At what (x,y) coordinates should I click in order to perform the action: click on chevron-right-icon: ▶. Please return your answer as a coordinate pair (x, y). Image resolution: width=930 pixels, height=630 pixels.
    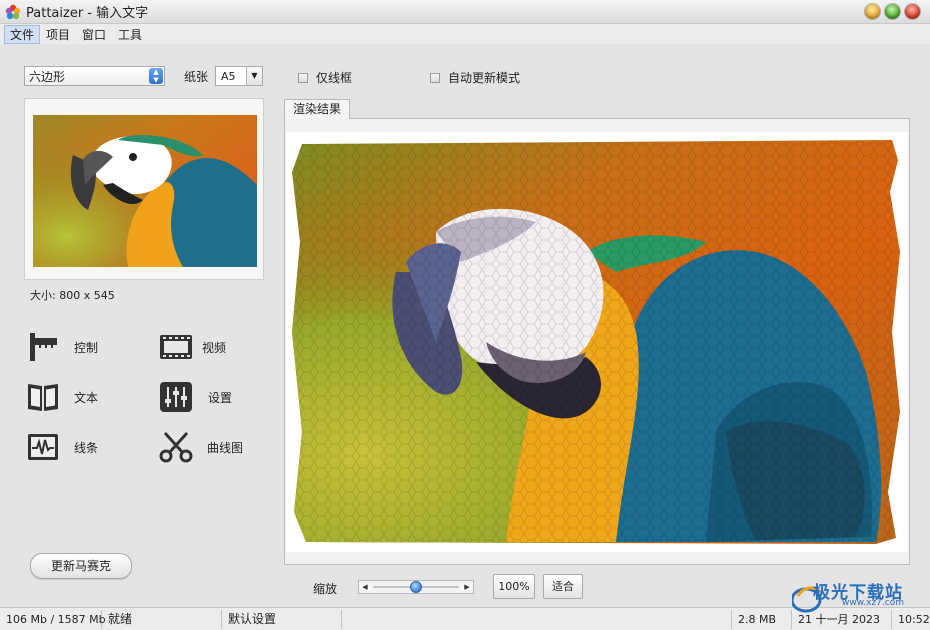
    Looking at the image, I should click on (467, 587).